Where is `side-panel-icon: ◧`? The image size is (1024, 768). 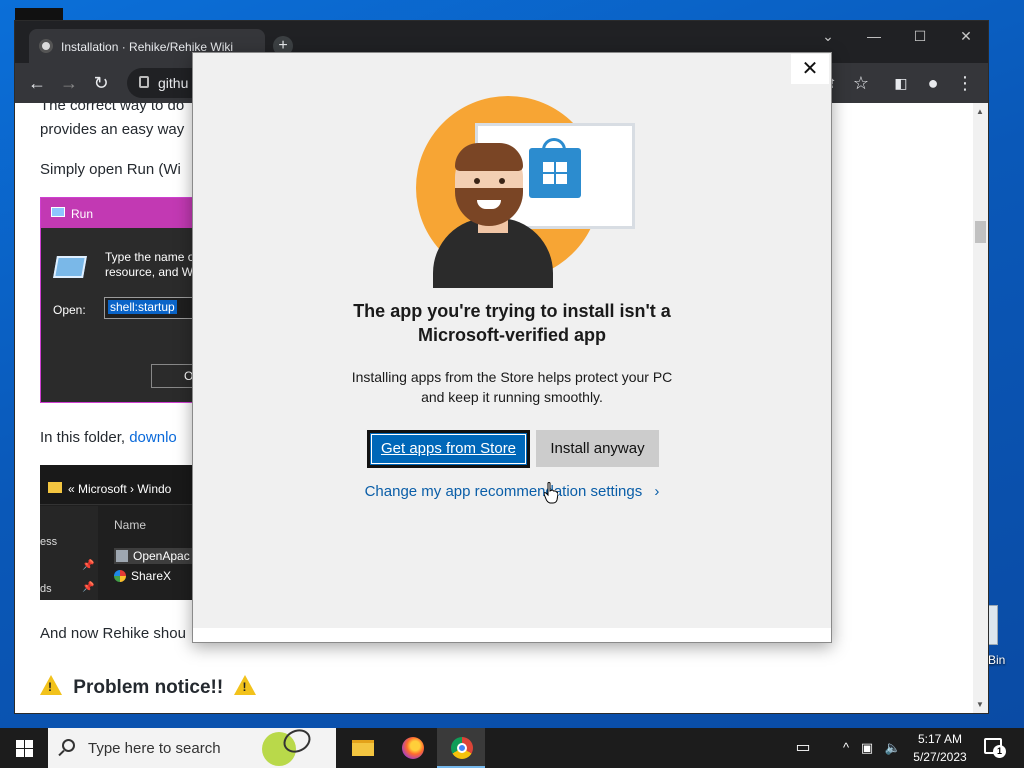 side-panel-icon: ◧ is located at coordinates (901, 83).